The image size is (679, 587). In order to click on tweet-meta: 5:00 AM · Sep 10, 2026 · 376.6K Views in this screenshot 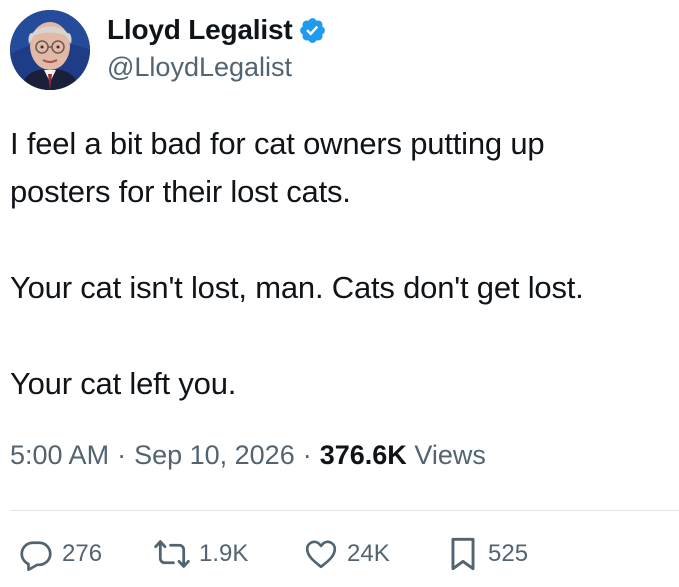, I will do `click(248, 455)`.